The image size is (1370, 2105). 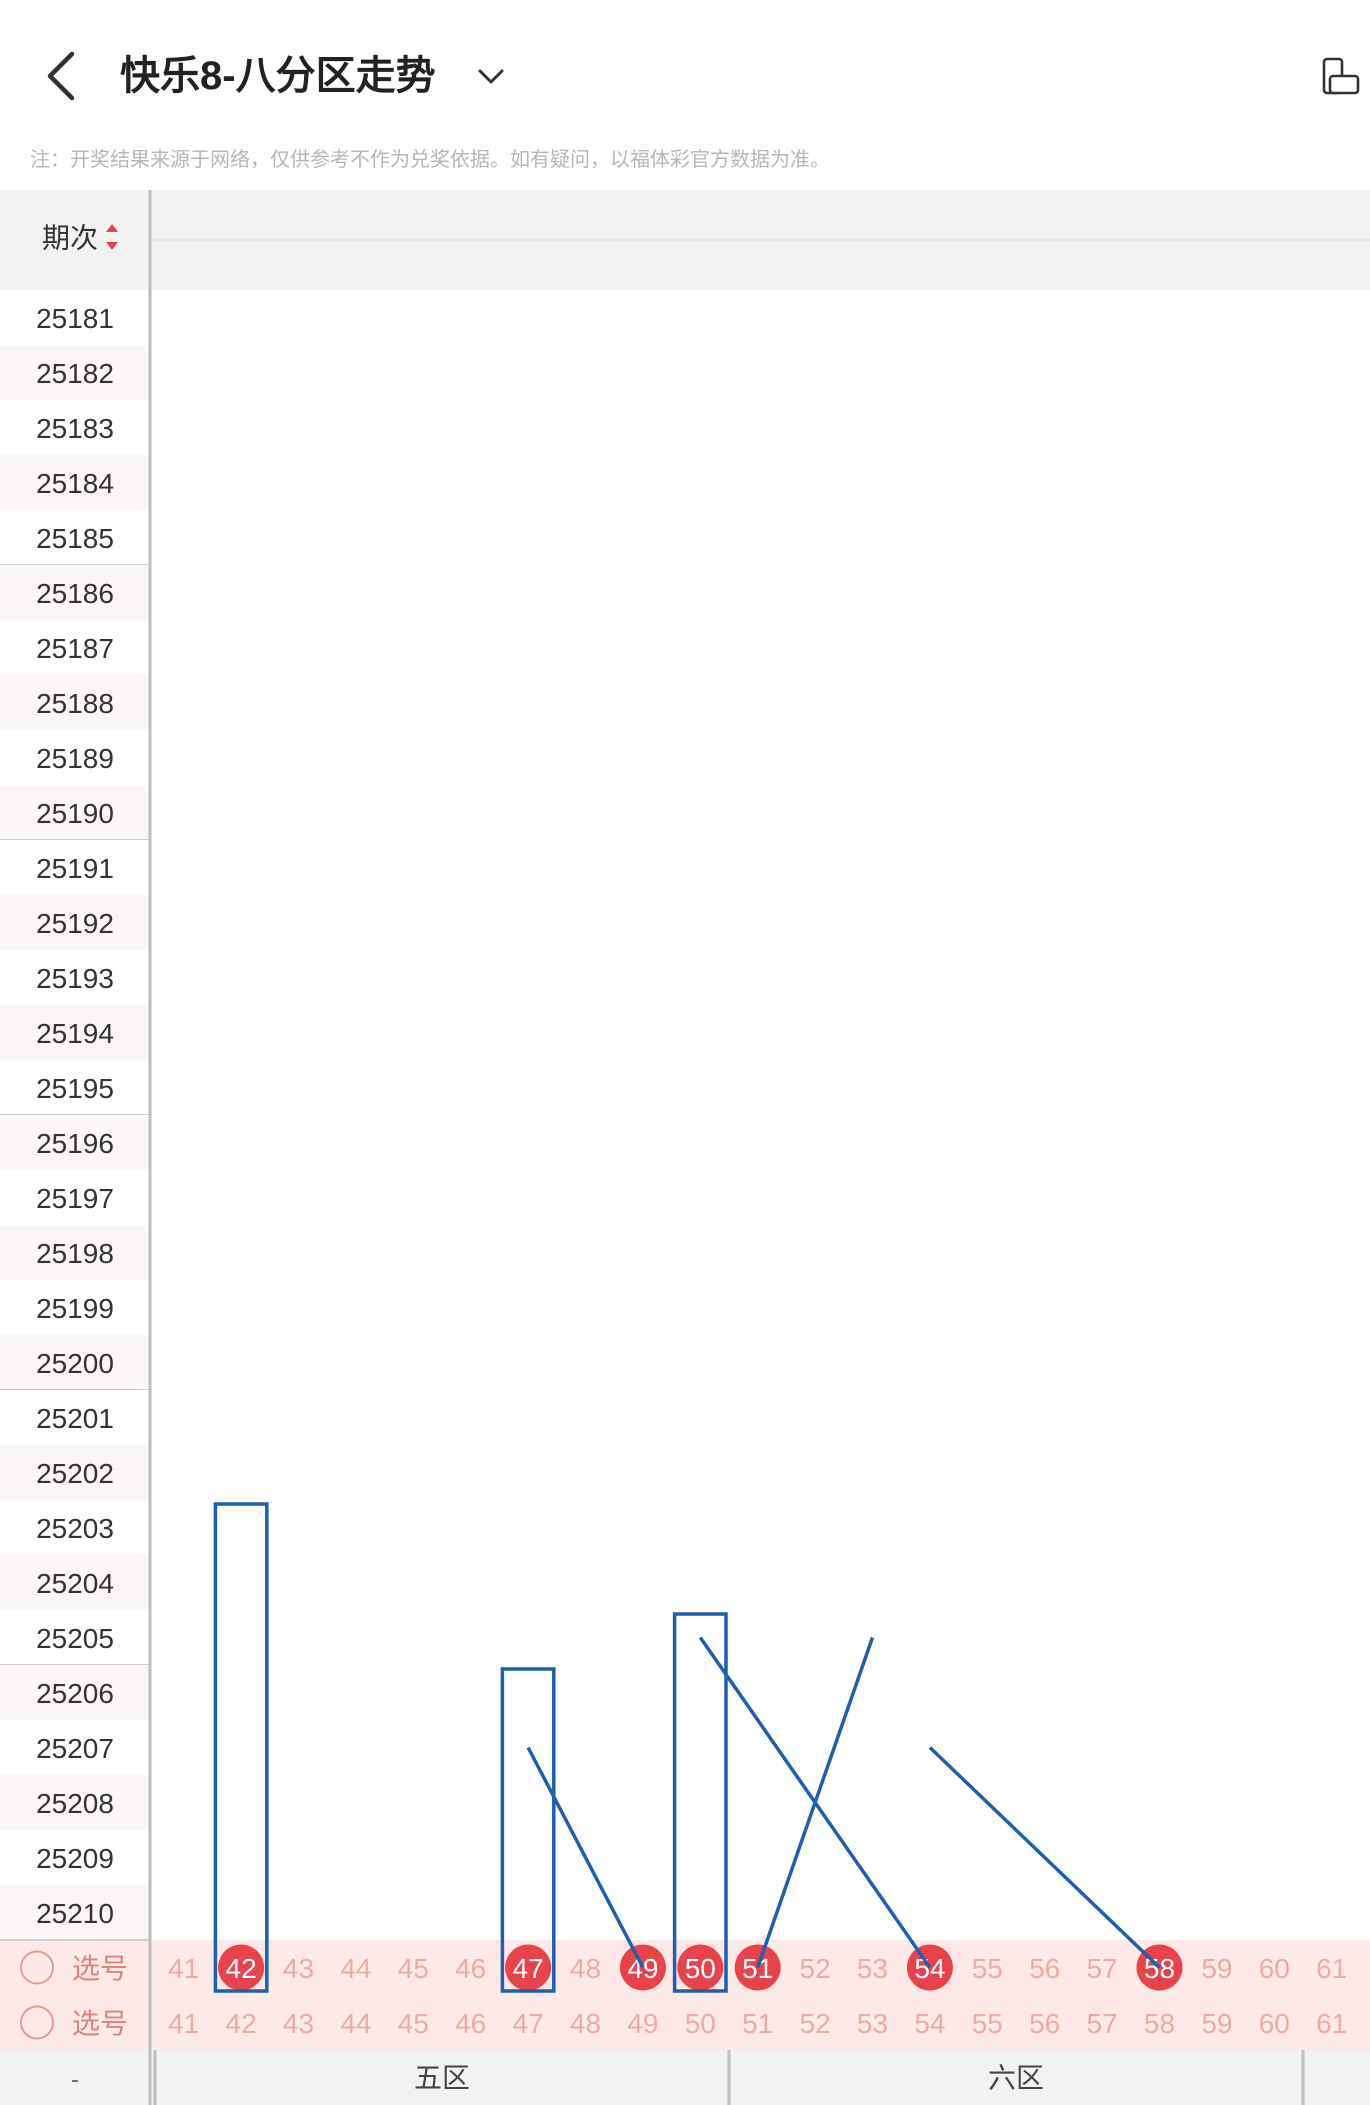 What do you see at coordinates (75, 1913) in the screenshot?
I see `period-cell: 25210` at bounding box center [75, 1913].